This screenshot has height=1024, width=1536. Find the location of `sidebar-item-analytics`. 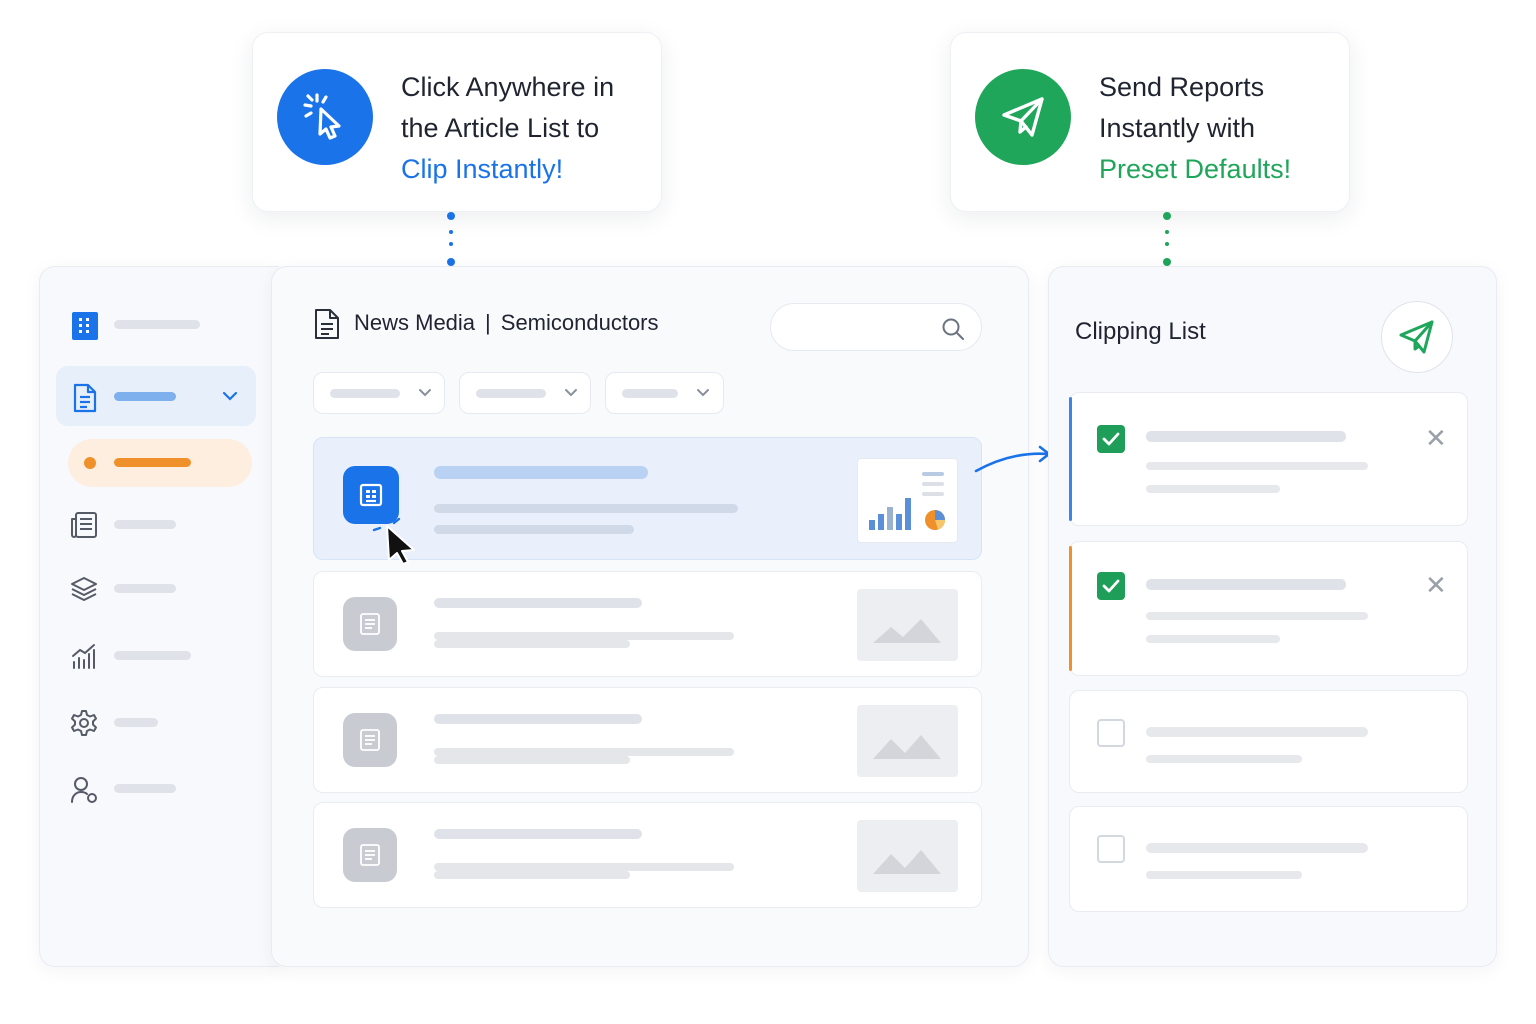

sidebar-item-analytics is located at coordinates (156, 655).